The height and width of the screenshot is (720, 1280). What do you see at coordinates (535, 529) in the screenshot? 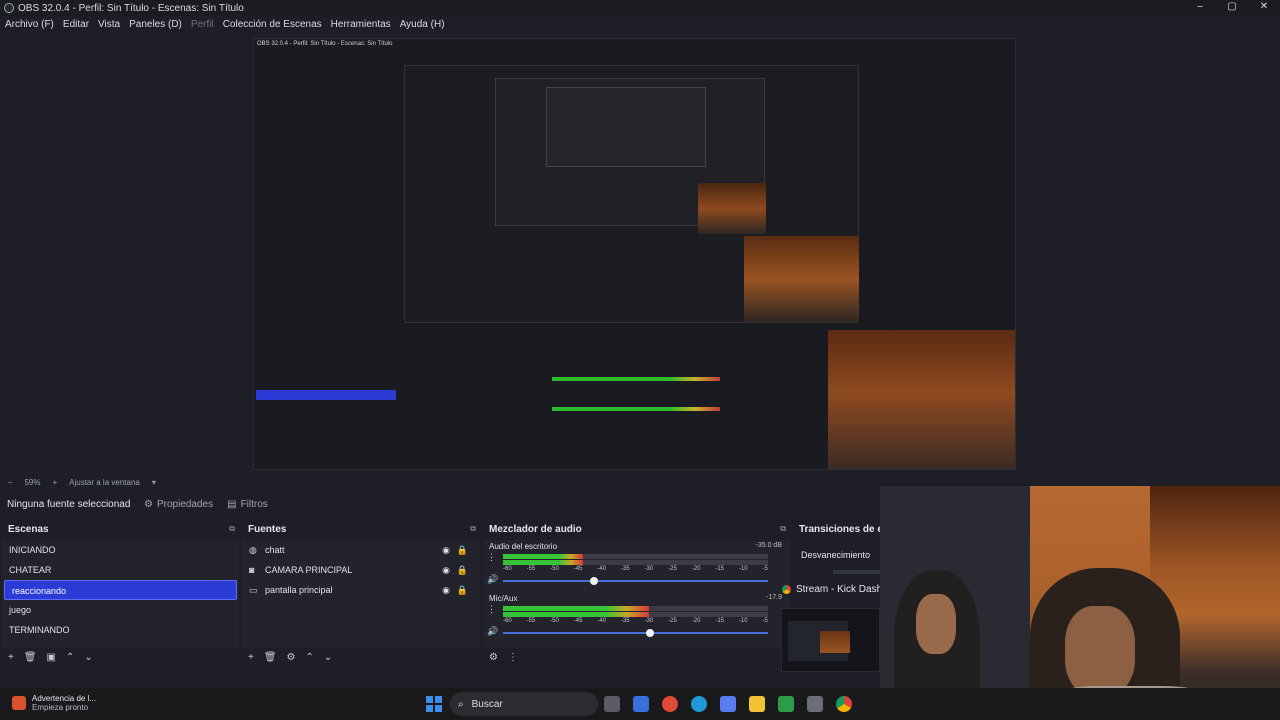
I see `mixer-title: Mezclador de audio` at bounding box center [535, 529].